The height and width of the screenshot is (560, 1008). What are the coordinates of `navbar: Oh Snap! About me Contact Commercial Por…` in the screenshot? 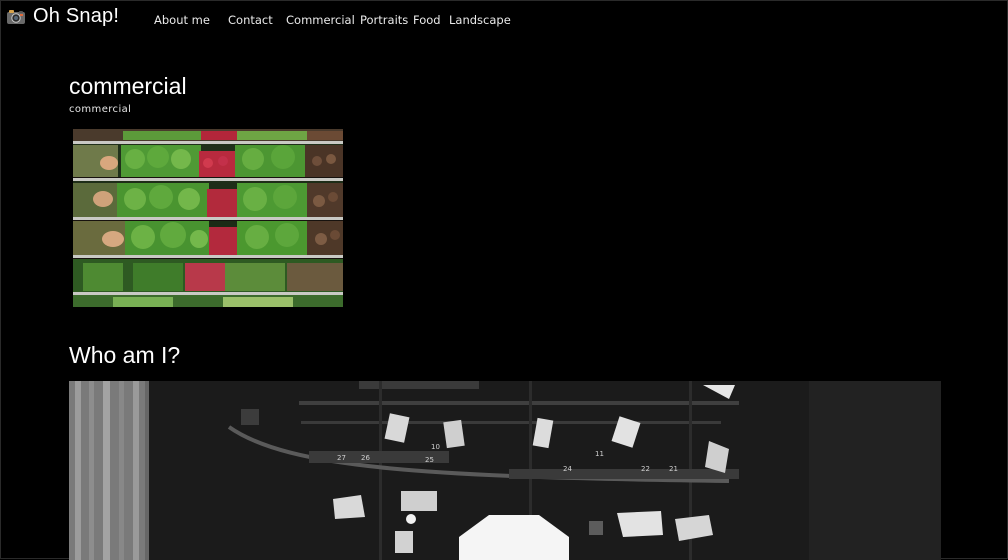 It's located at (504, 20).